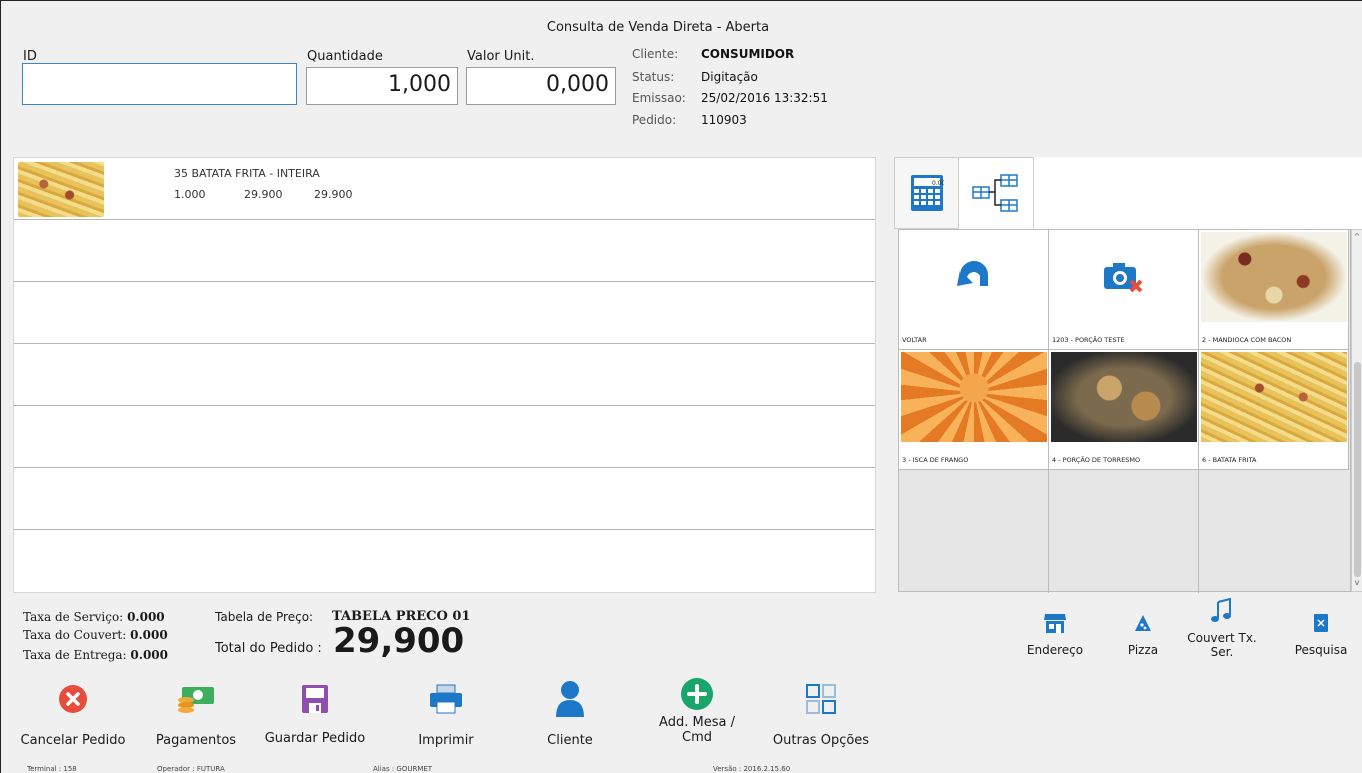 This screenshot has height=773, width=1362. Describe the element at coordinates (30, 56) in the screenshot. I see `id-label: ID` at that location.